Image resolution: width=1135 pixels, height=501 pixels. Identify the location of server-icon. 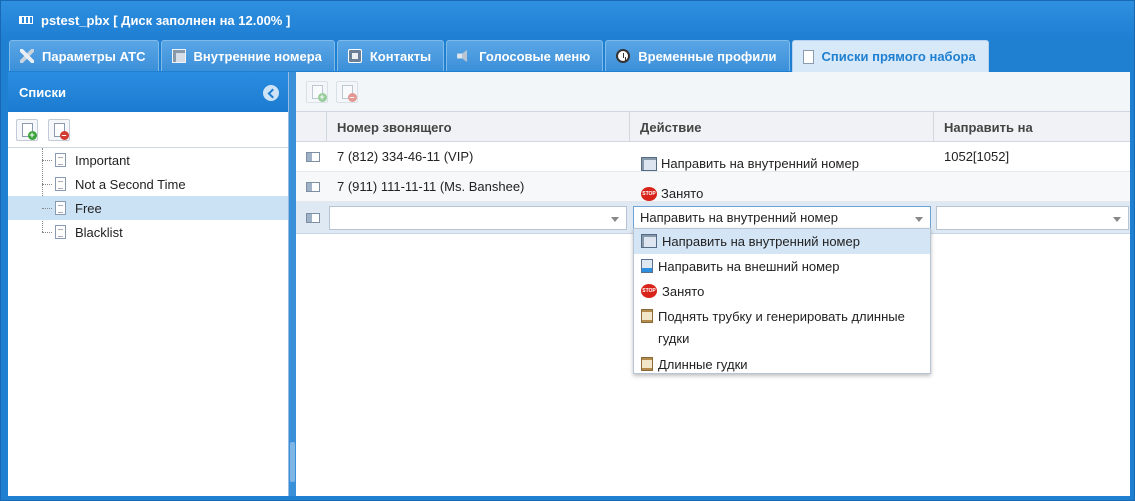
(26, 20).